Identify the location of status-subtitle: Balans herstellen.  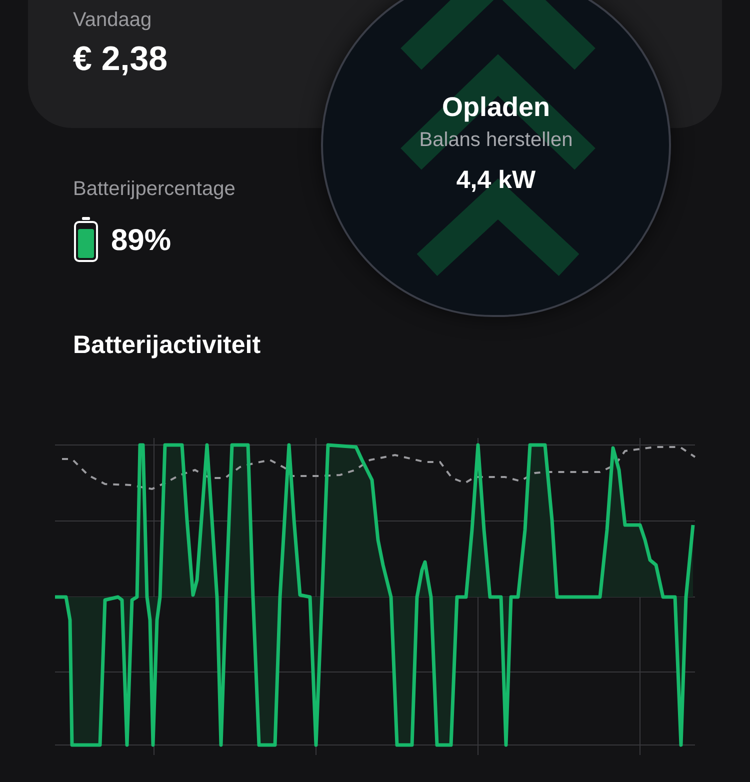
(496, 140).